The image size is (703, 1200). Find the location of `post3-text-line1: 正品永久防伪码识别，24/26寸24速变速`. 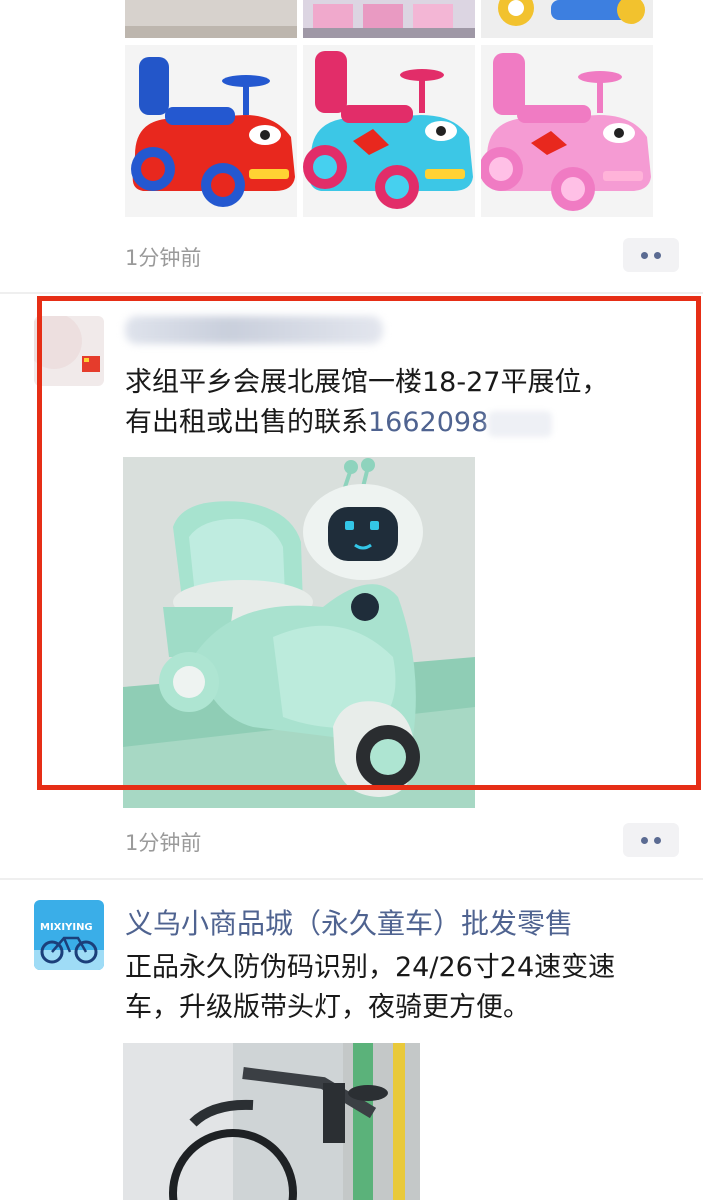

post3-text-line1: 正品永久防伪码识别，24/26寸24速变速 is located at coordinates (370, 967).